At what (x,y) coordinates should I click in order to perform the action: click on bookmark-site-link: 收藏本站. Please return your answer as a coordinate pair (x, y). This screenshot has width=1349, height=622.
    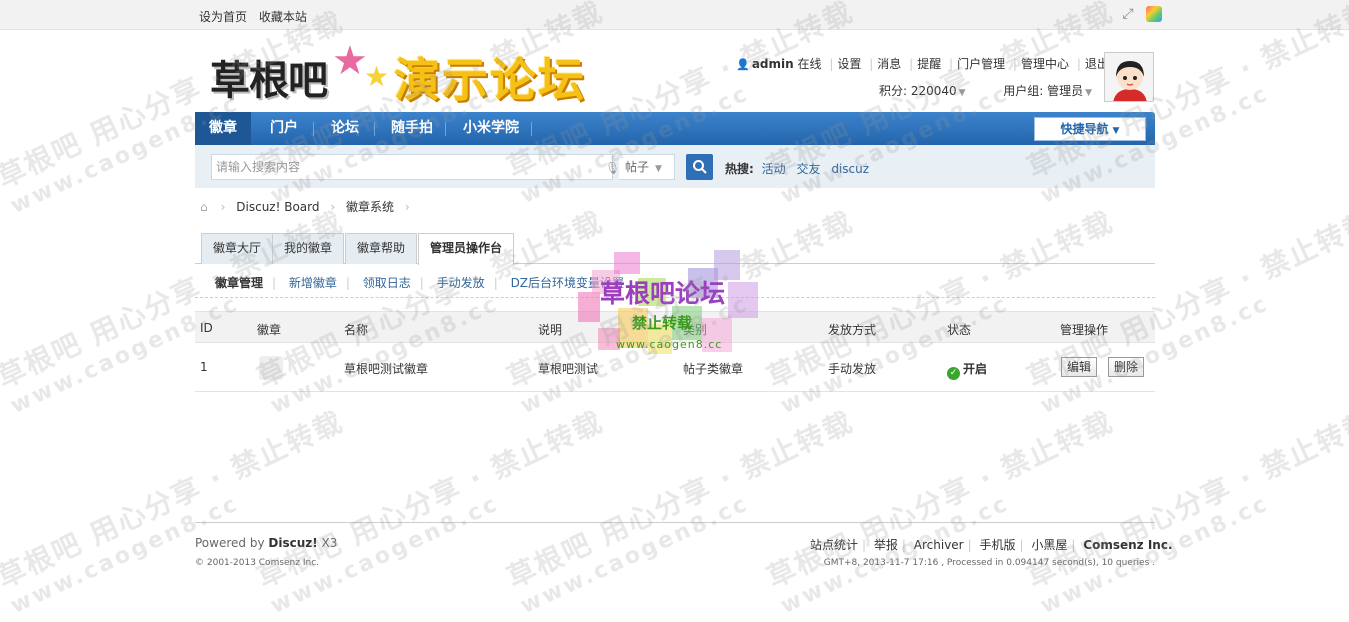
    Looking at the image, I should click on (283, 17).